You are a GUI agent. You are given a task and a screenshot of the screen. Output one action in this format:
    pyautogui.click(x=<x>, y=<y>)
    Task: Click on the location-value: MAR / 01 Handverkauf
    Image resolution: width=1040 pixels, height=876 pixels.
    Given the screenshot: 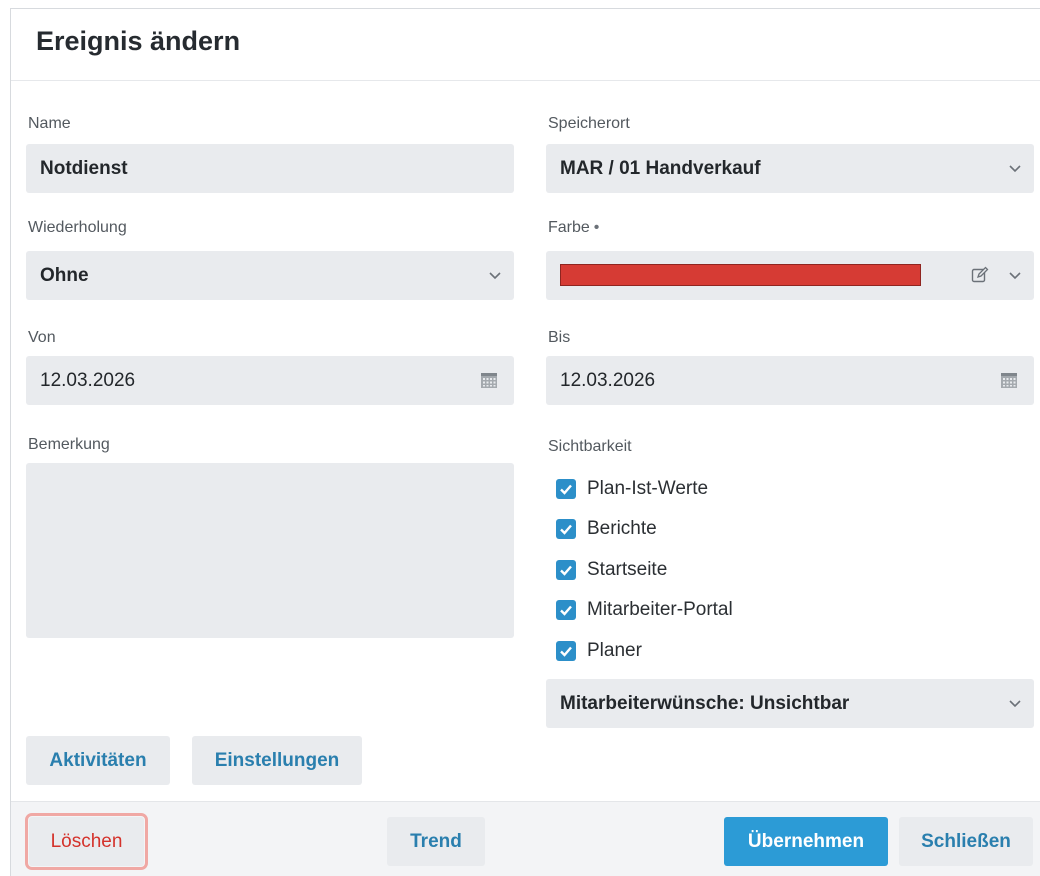 What is the action you would take?
    pyautogui.click(x=660, y=168)
    